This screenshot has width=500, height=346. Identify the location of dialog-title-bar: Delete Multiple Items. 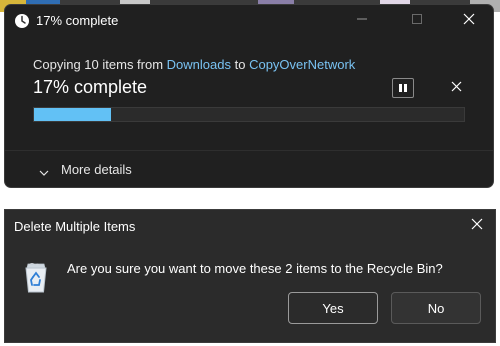
(250, 226).